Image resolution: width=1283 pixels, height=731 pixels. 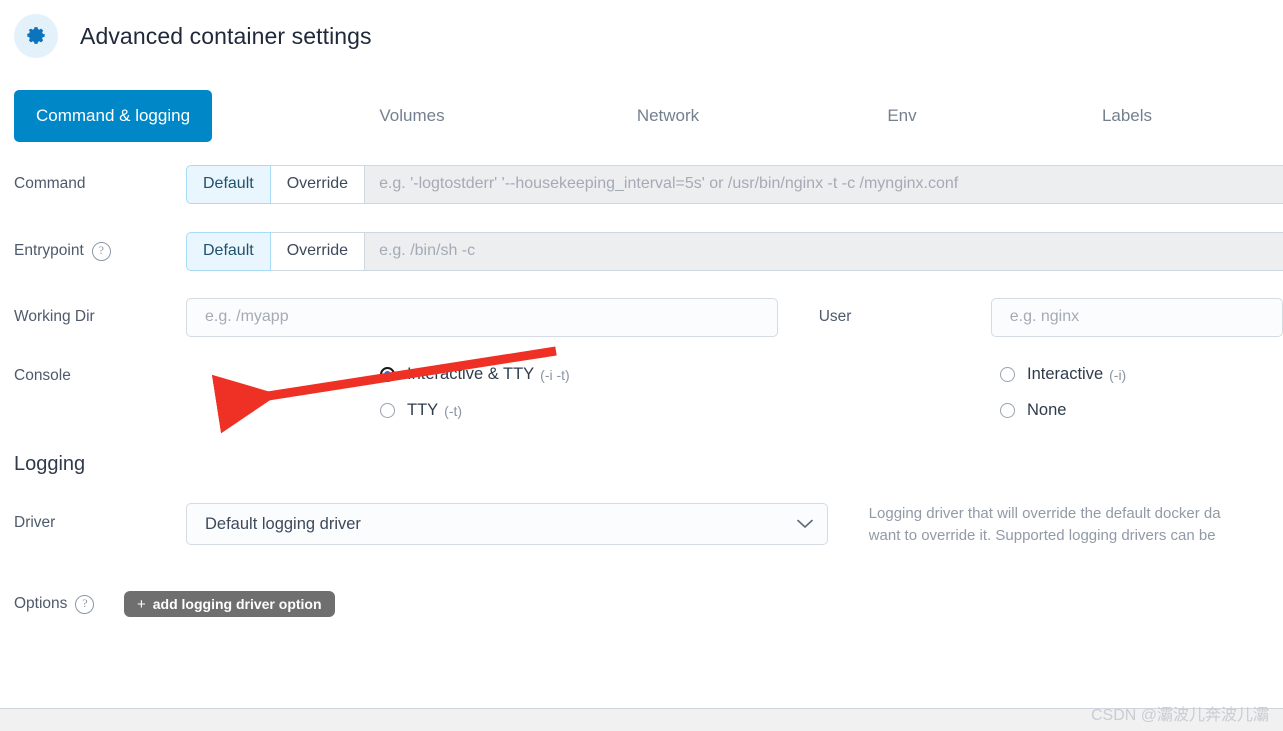 I want to click on console-option-interactive: Interactive (-i), so click(x=1063, y=374).